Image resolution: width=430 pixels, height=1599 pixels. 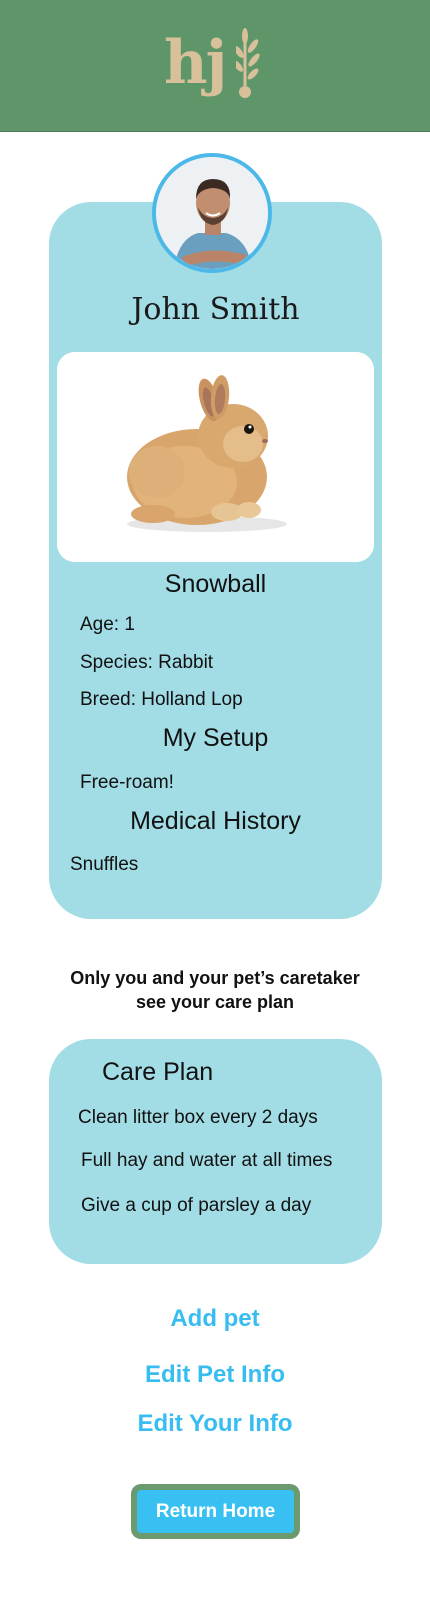 What do you see at coordinates (215, 309) in the screenshot?
I see `owner-name: John Smith` at bounding box center [215, 309].